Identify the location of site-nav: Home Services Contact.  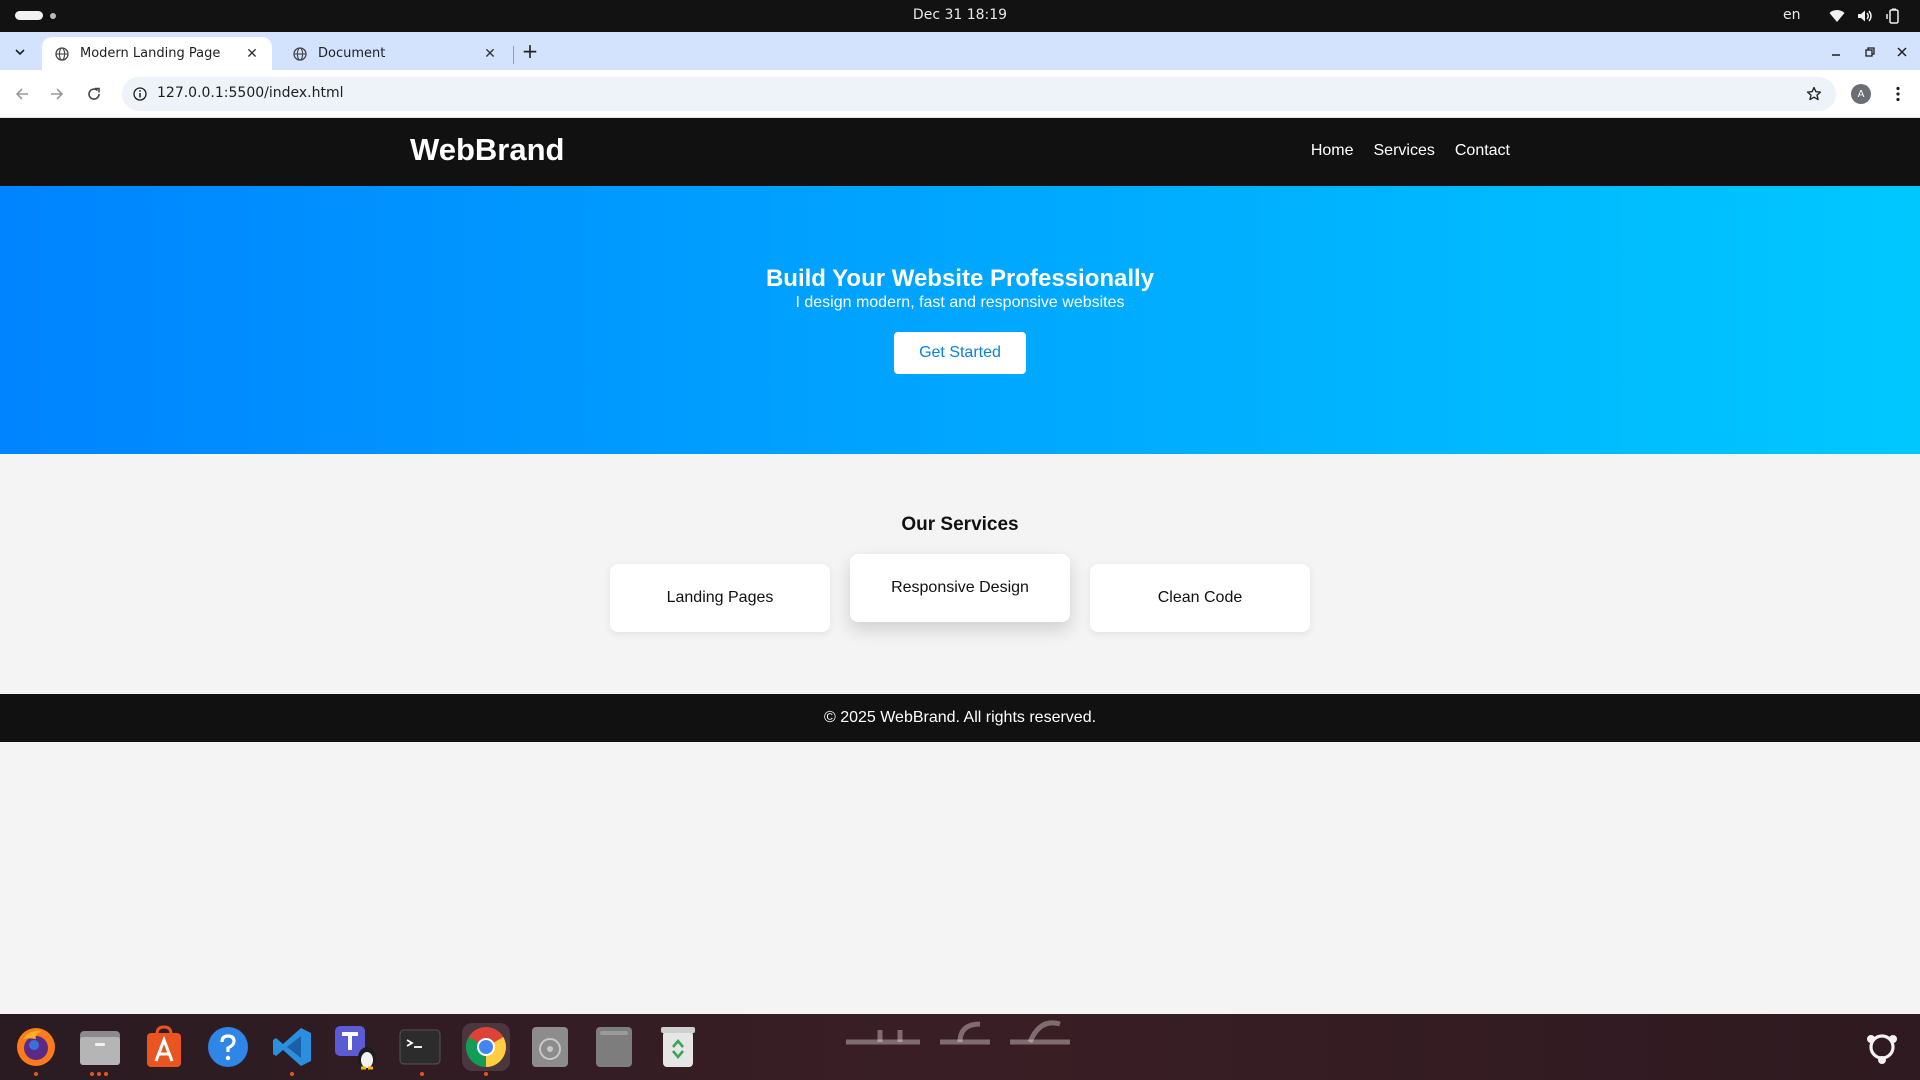
(1410, 151).